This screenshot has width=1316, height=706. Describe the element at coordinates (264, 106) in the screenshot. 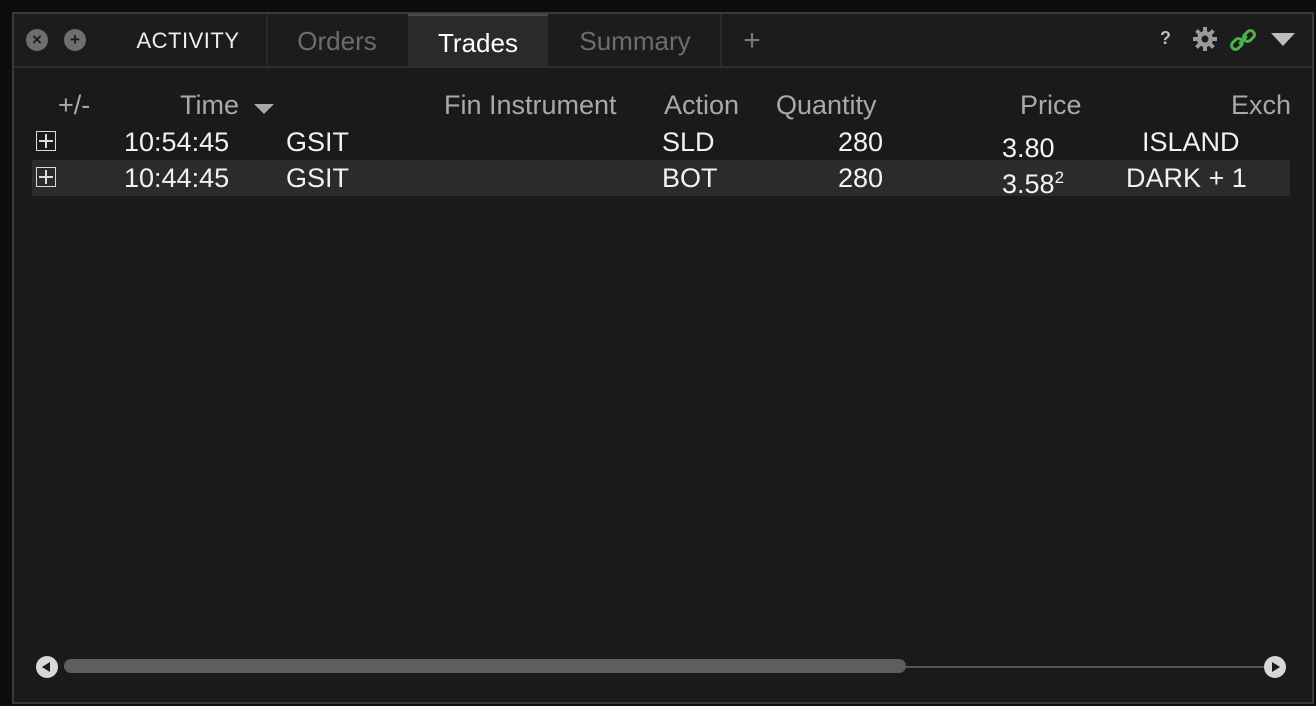

I see `sort-descending-icon` at that location.